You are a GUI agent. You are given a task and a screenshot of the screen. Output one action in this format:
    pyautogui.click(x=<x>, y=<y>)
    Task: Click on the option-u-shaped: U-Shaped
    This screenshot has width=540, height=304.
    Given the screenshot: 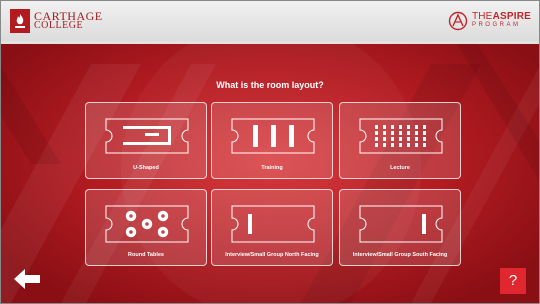 What is the action you would take?
    pyautogui.click(x=146, y=140)
    